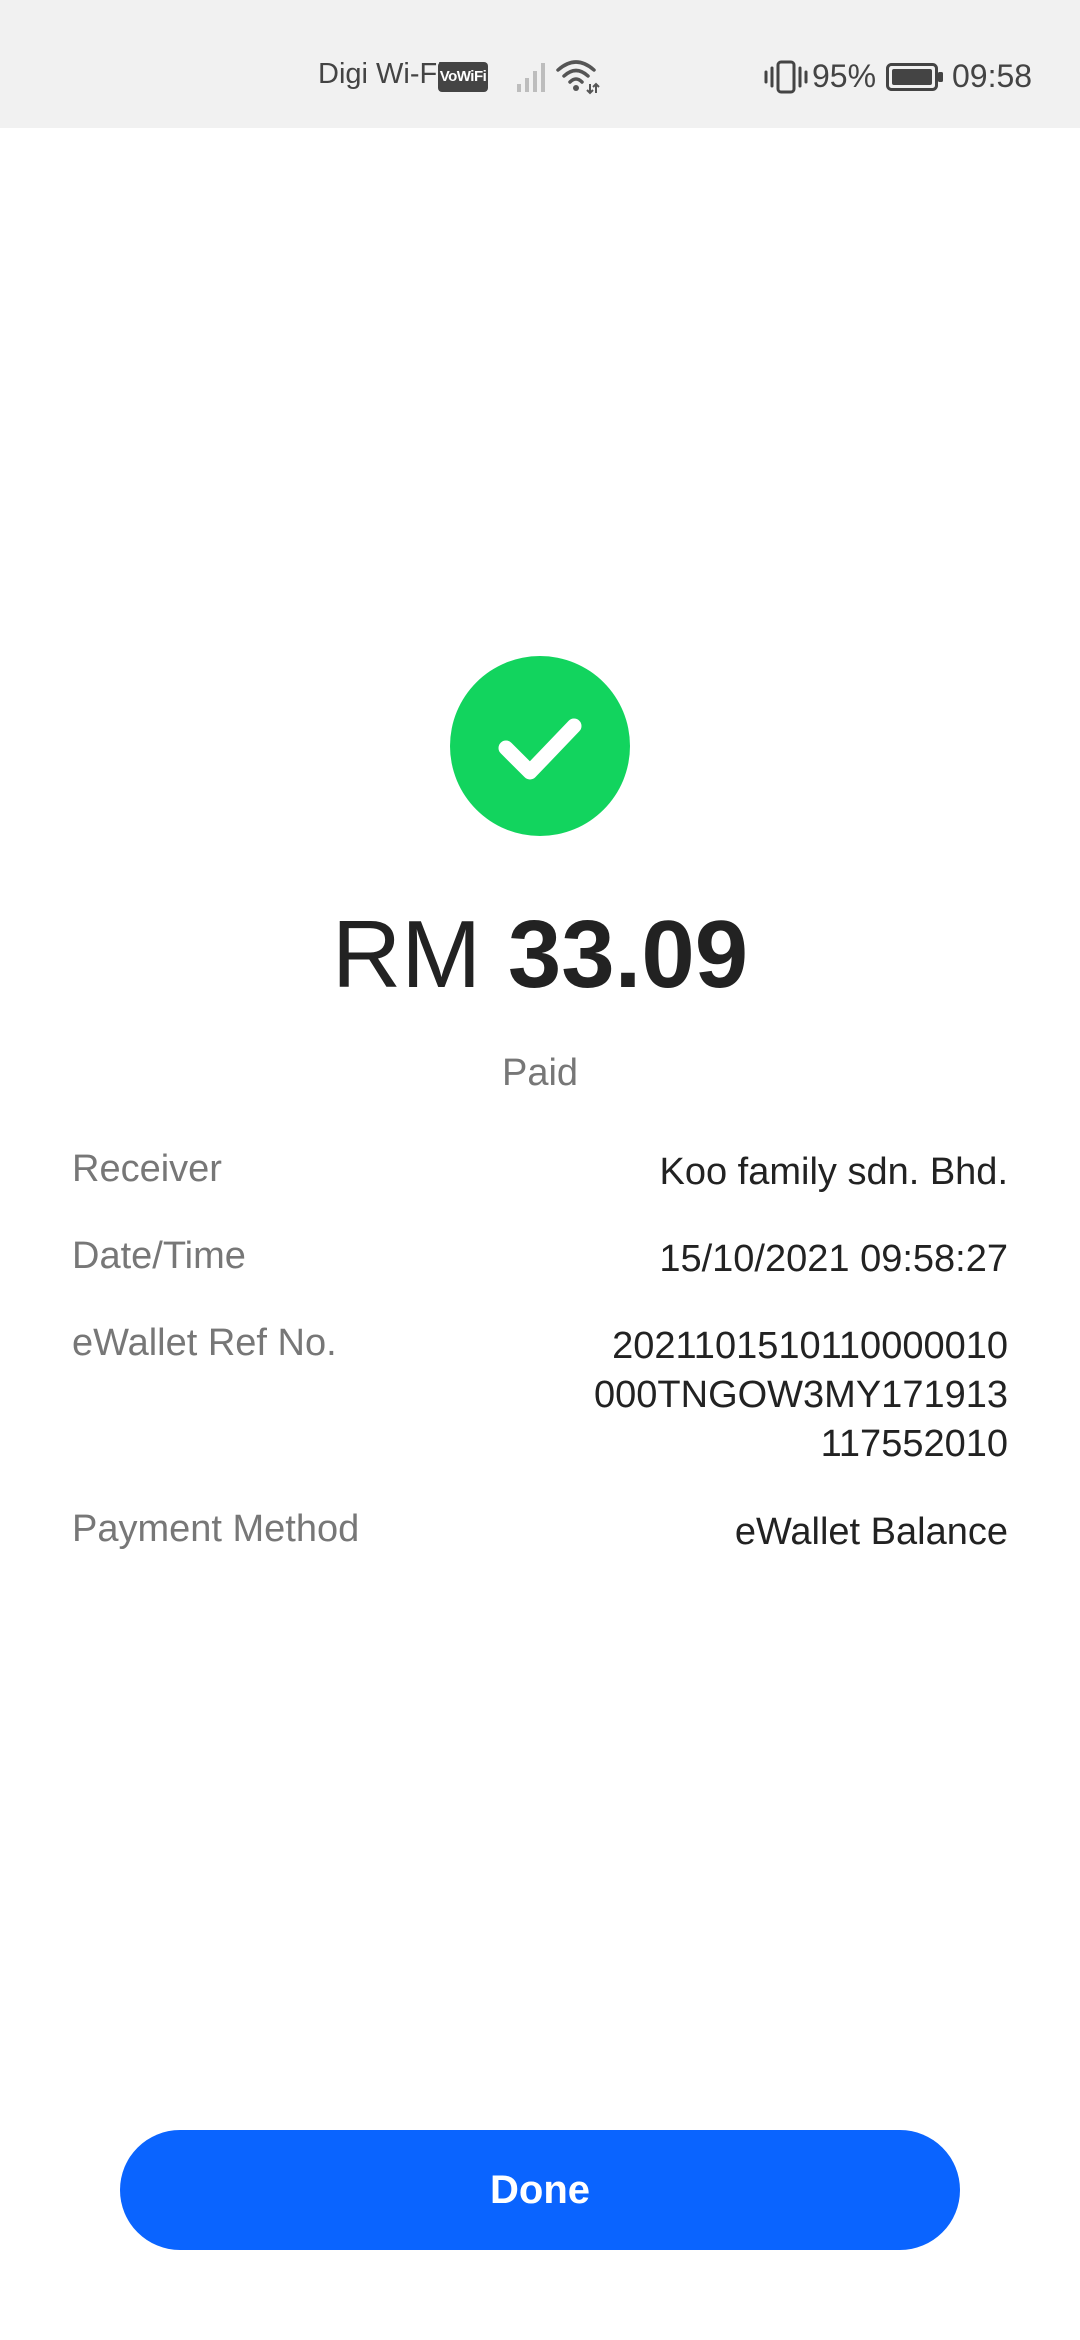 Image resolution: width=1080 pixels, height=2340 pixels. What do you see at coordinates (833, 1172) in the screenshot?
I see `receiver-value: Koo family sdn. Bhd.` at bounding box center [833, 1172].